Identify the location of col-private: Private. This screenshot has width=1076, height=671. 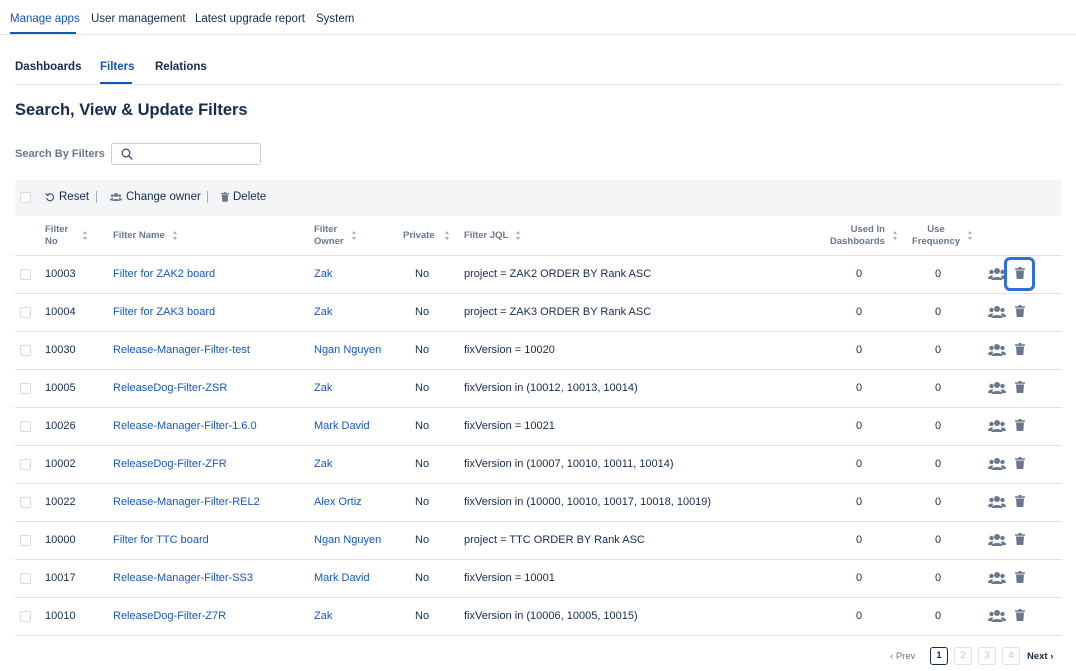
(419, 236).